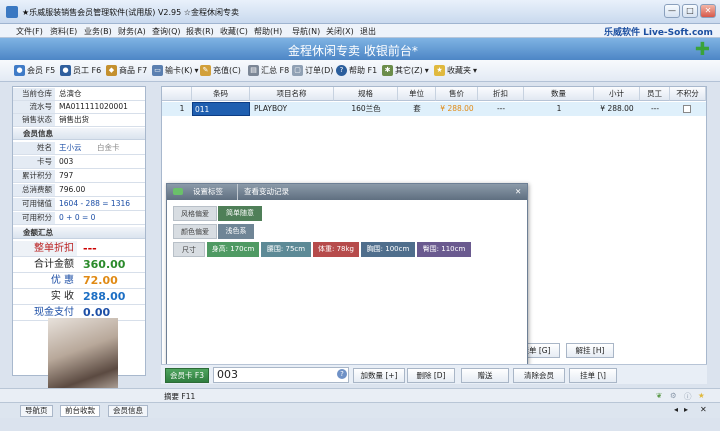  I want to click on clear-member-button: 清除会员, so click(539, 375).